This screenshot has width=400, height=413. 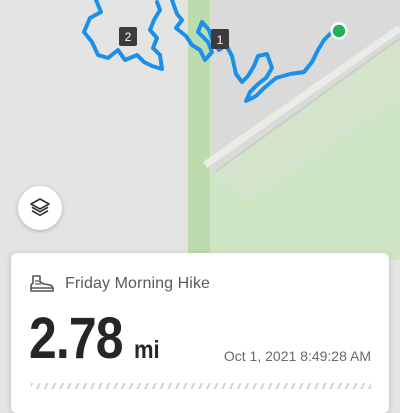 I want to click on distance-display: 2.78 mi, so click(x=96, y=338).